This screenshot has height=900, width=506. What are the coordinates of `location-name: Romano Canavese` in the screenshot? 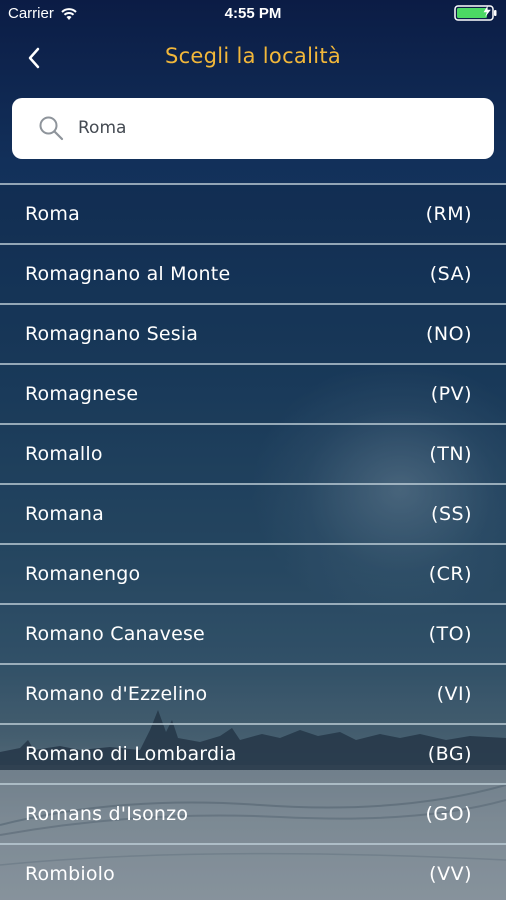 It's located at (115, 634).